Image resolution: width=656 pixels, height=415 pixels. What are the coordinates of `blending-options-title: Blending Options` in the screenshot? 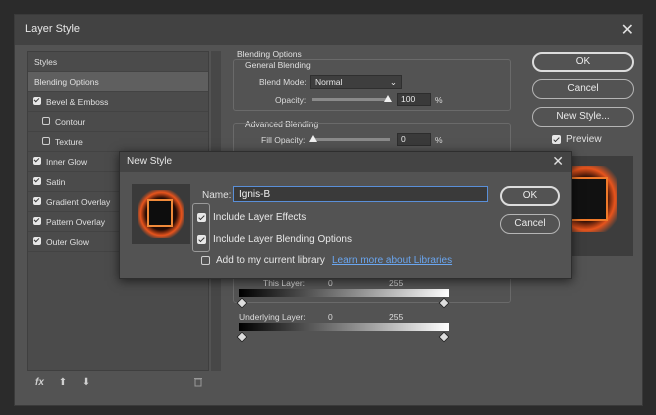 It's located at (269, 54).